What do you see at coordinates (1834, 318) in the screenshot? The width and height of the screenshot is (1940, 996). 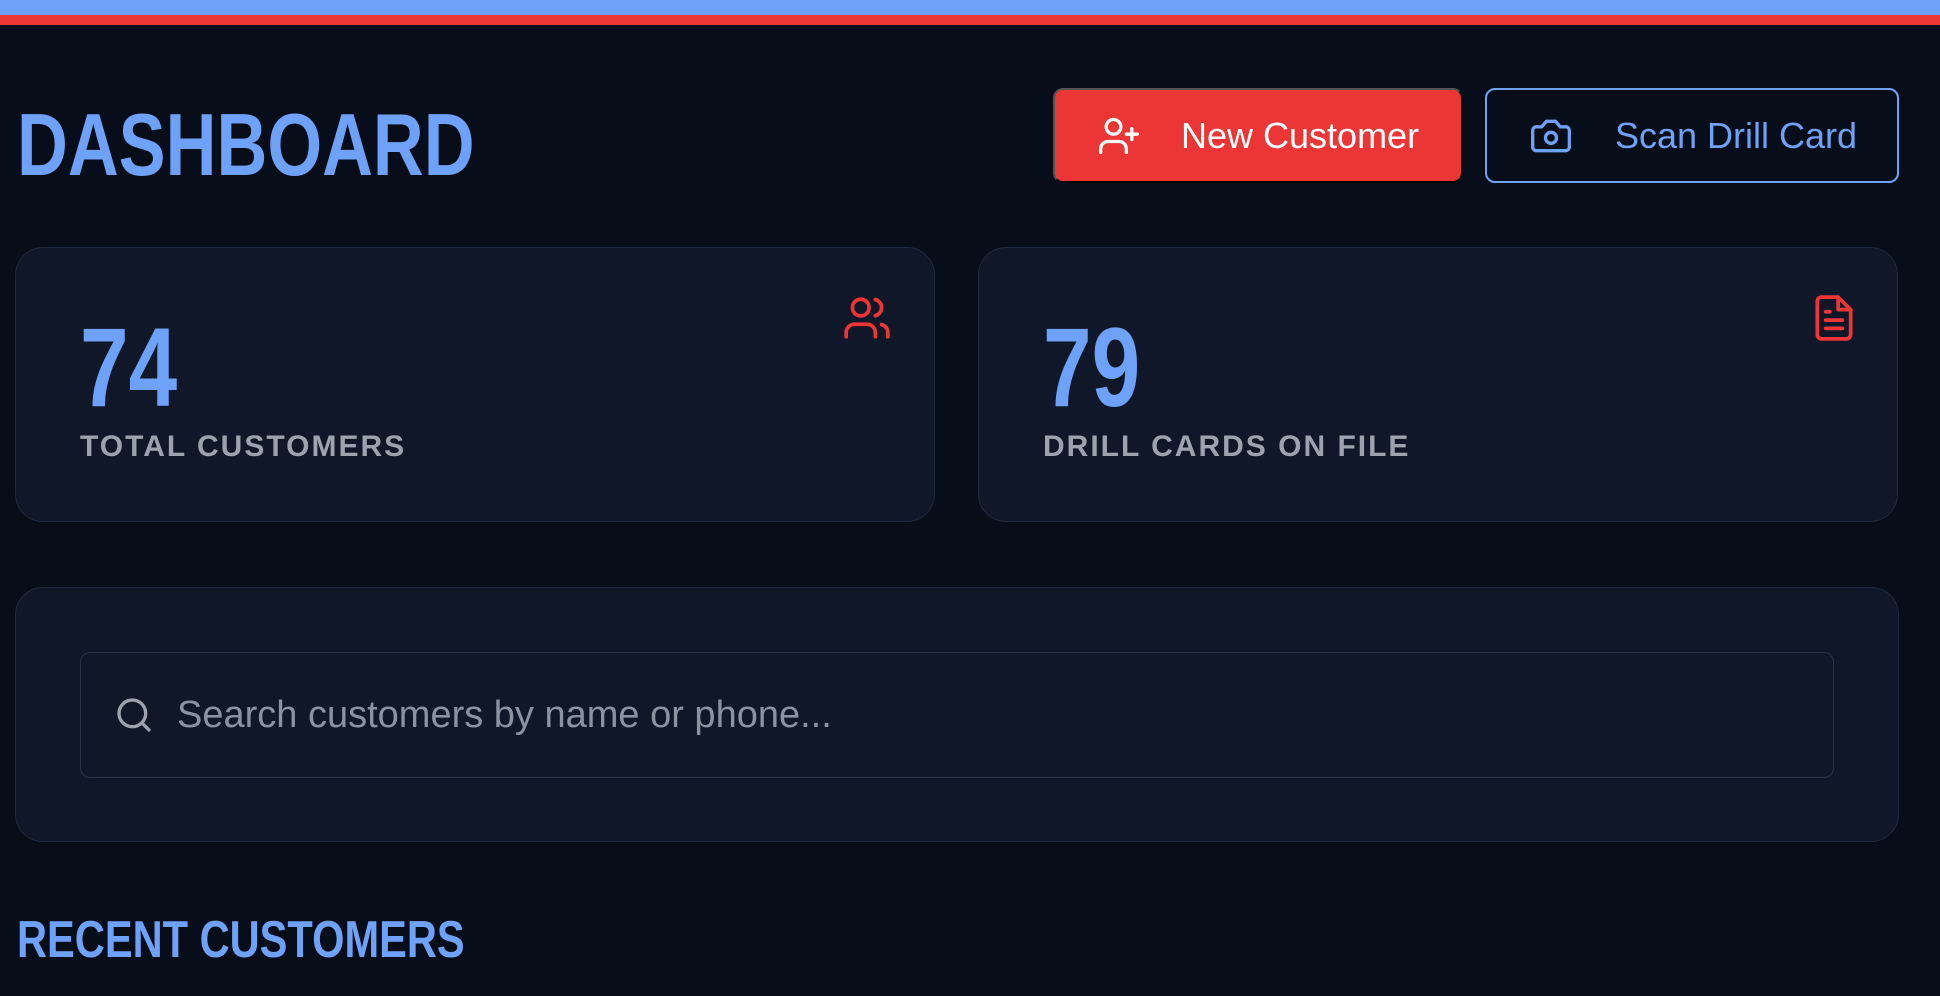 I see `file-text-icon` at bounding box center [1834, 318].